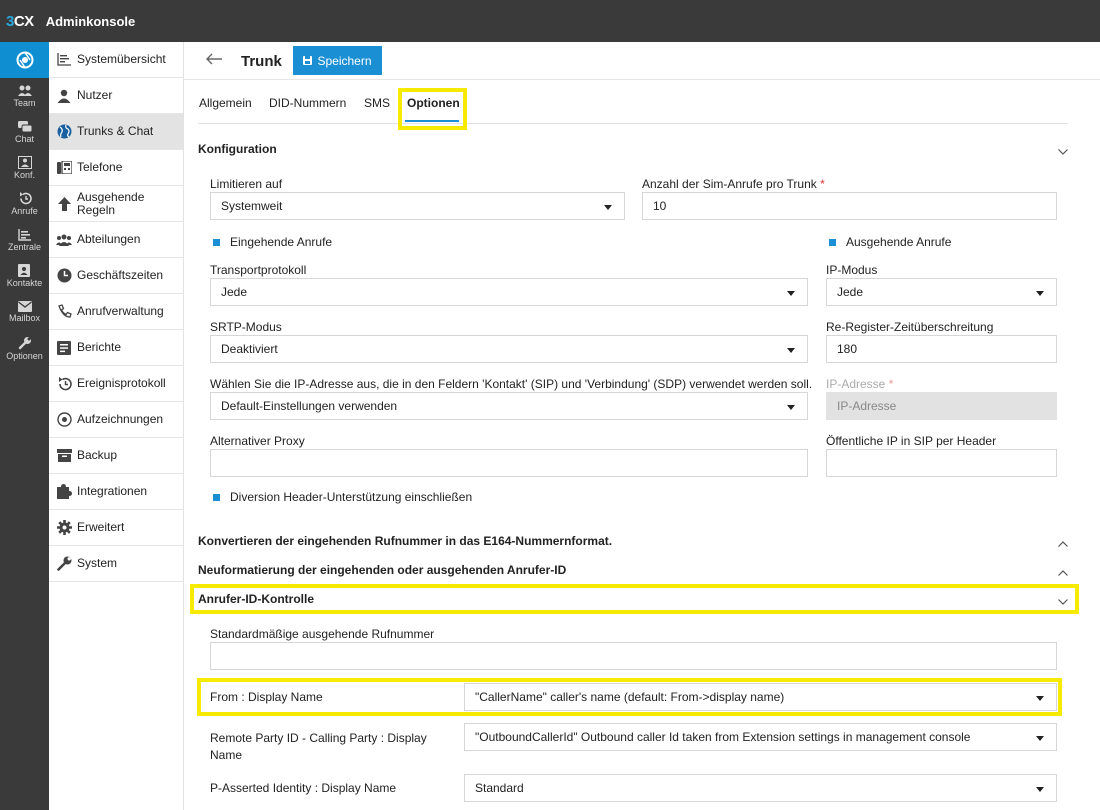  I want to click on rail-options: Optionen, so click(24, 348).